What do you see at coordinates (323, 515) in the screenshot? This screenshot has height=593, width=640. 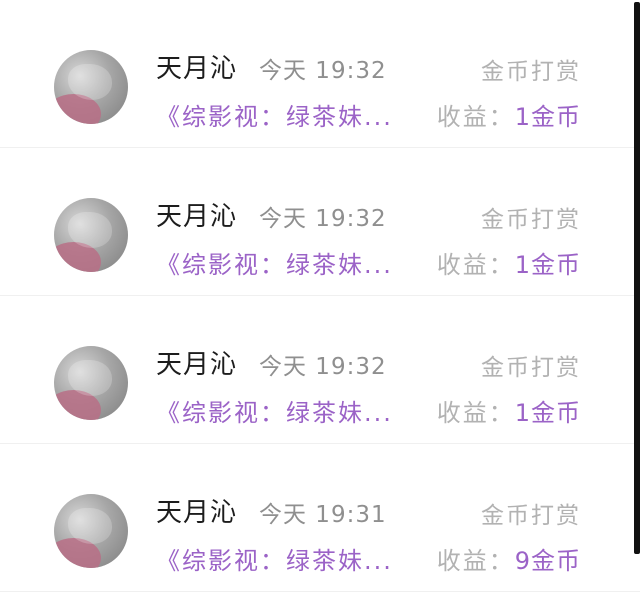 I see `record-time: 今天 19:31` at bounding box center [323, 515].